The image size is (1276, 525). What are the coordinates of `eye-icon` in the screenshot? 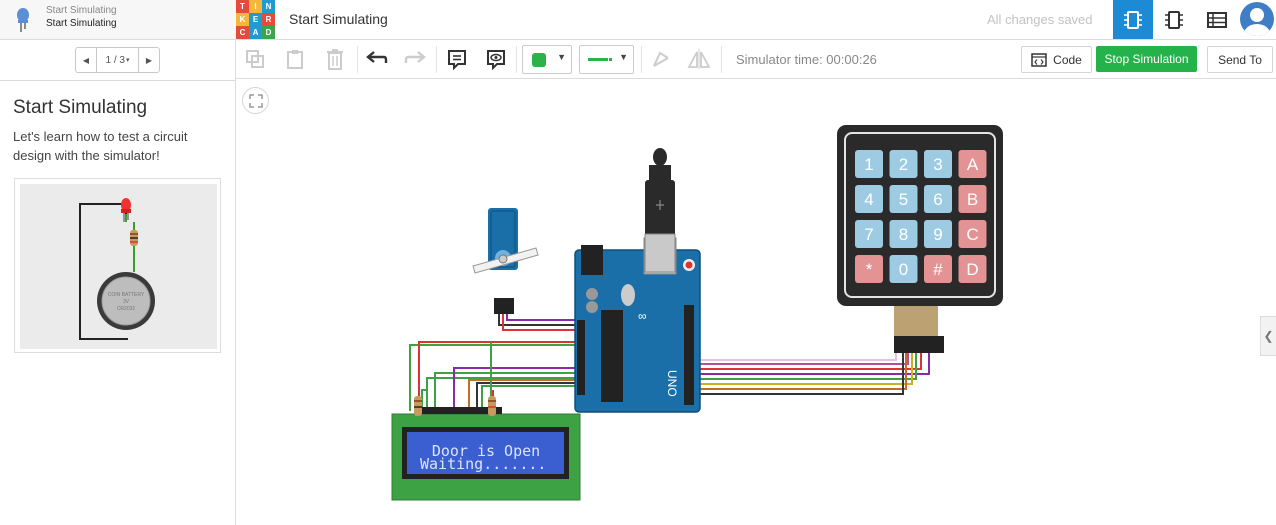 It's located at (496, 60).